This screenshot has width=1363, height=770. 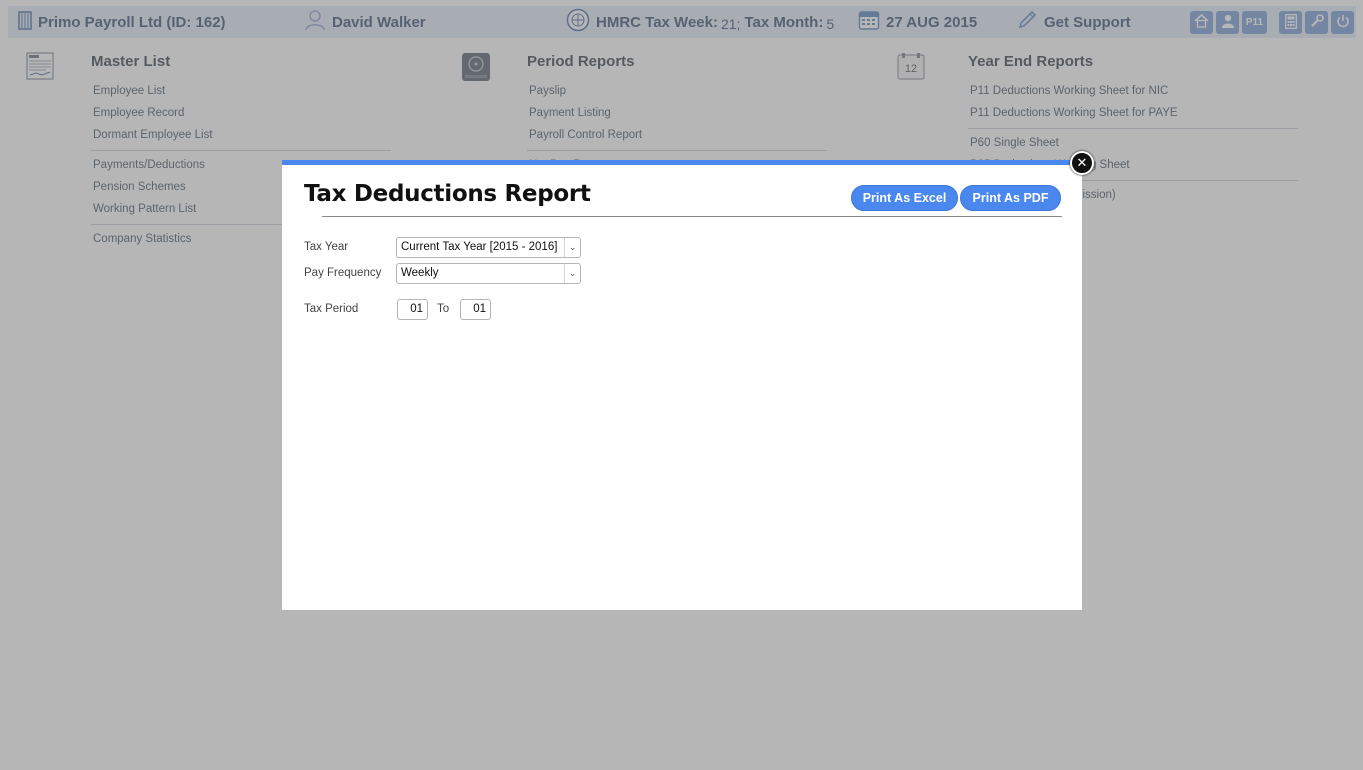 What do you see at coordinates (443, 309) in the screenshot?
I see `period-to-label: To` at bounding box center [443, 309].